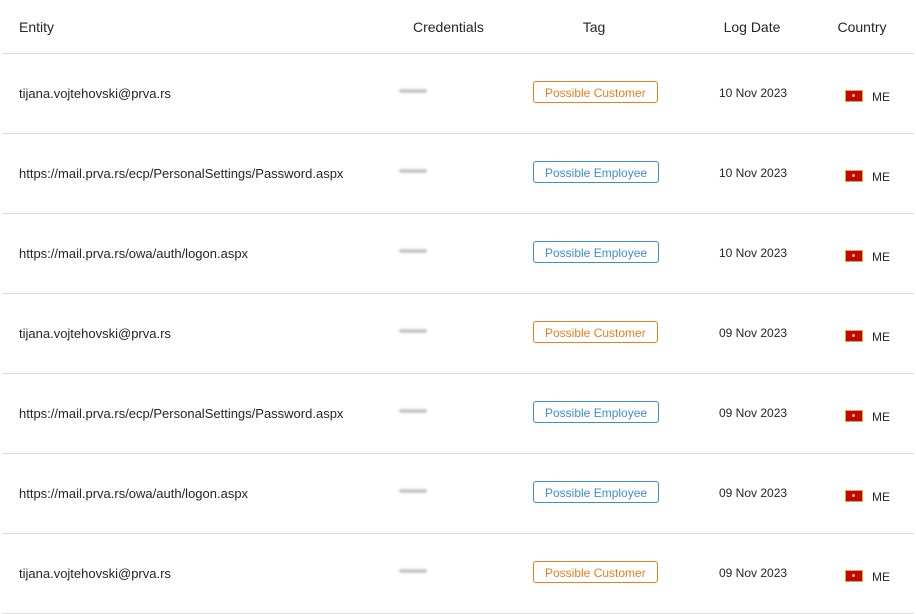 The width and height of the screenshot is (916, 614). What do you see at coordinates (36, 27) in the screenshot?
I see `column-header-entity: Entity` at bounding box center [36, 27].